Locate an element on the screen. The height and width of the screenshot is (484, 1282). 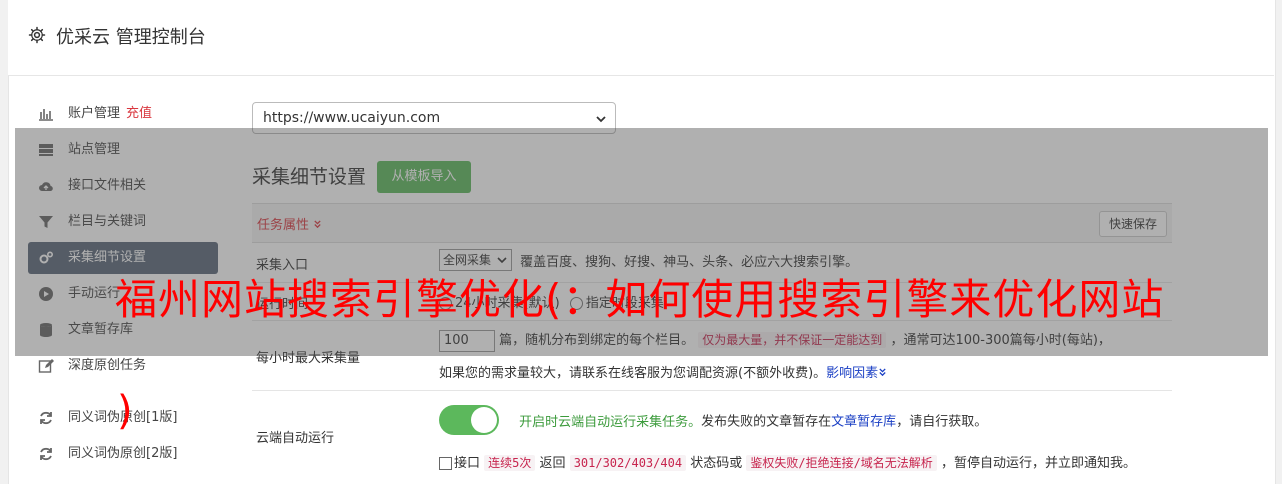
sidebar-item-synonym-v2: 同义词伪原创[2版] is located at coordinates (123, 454).